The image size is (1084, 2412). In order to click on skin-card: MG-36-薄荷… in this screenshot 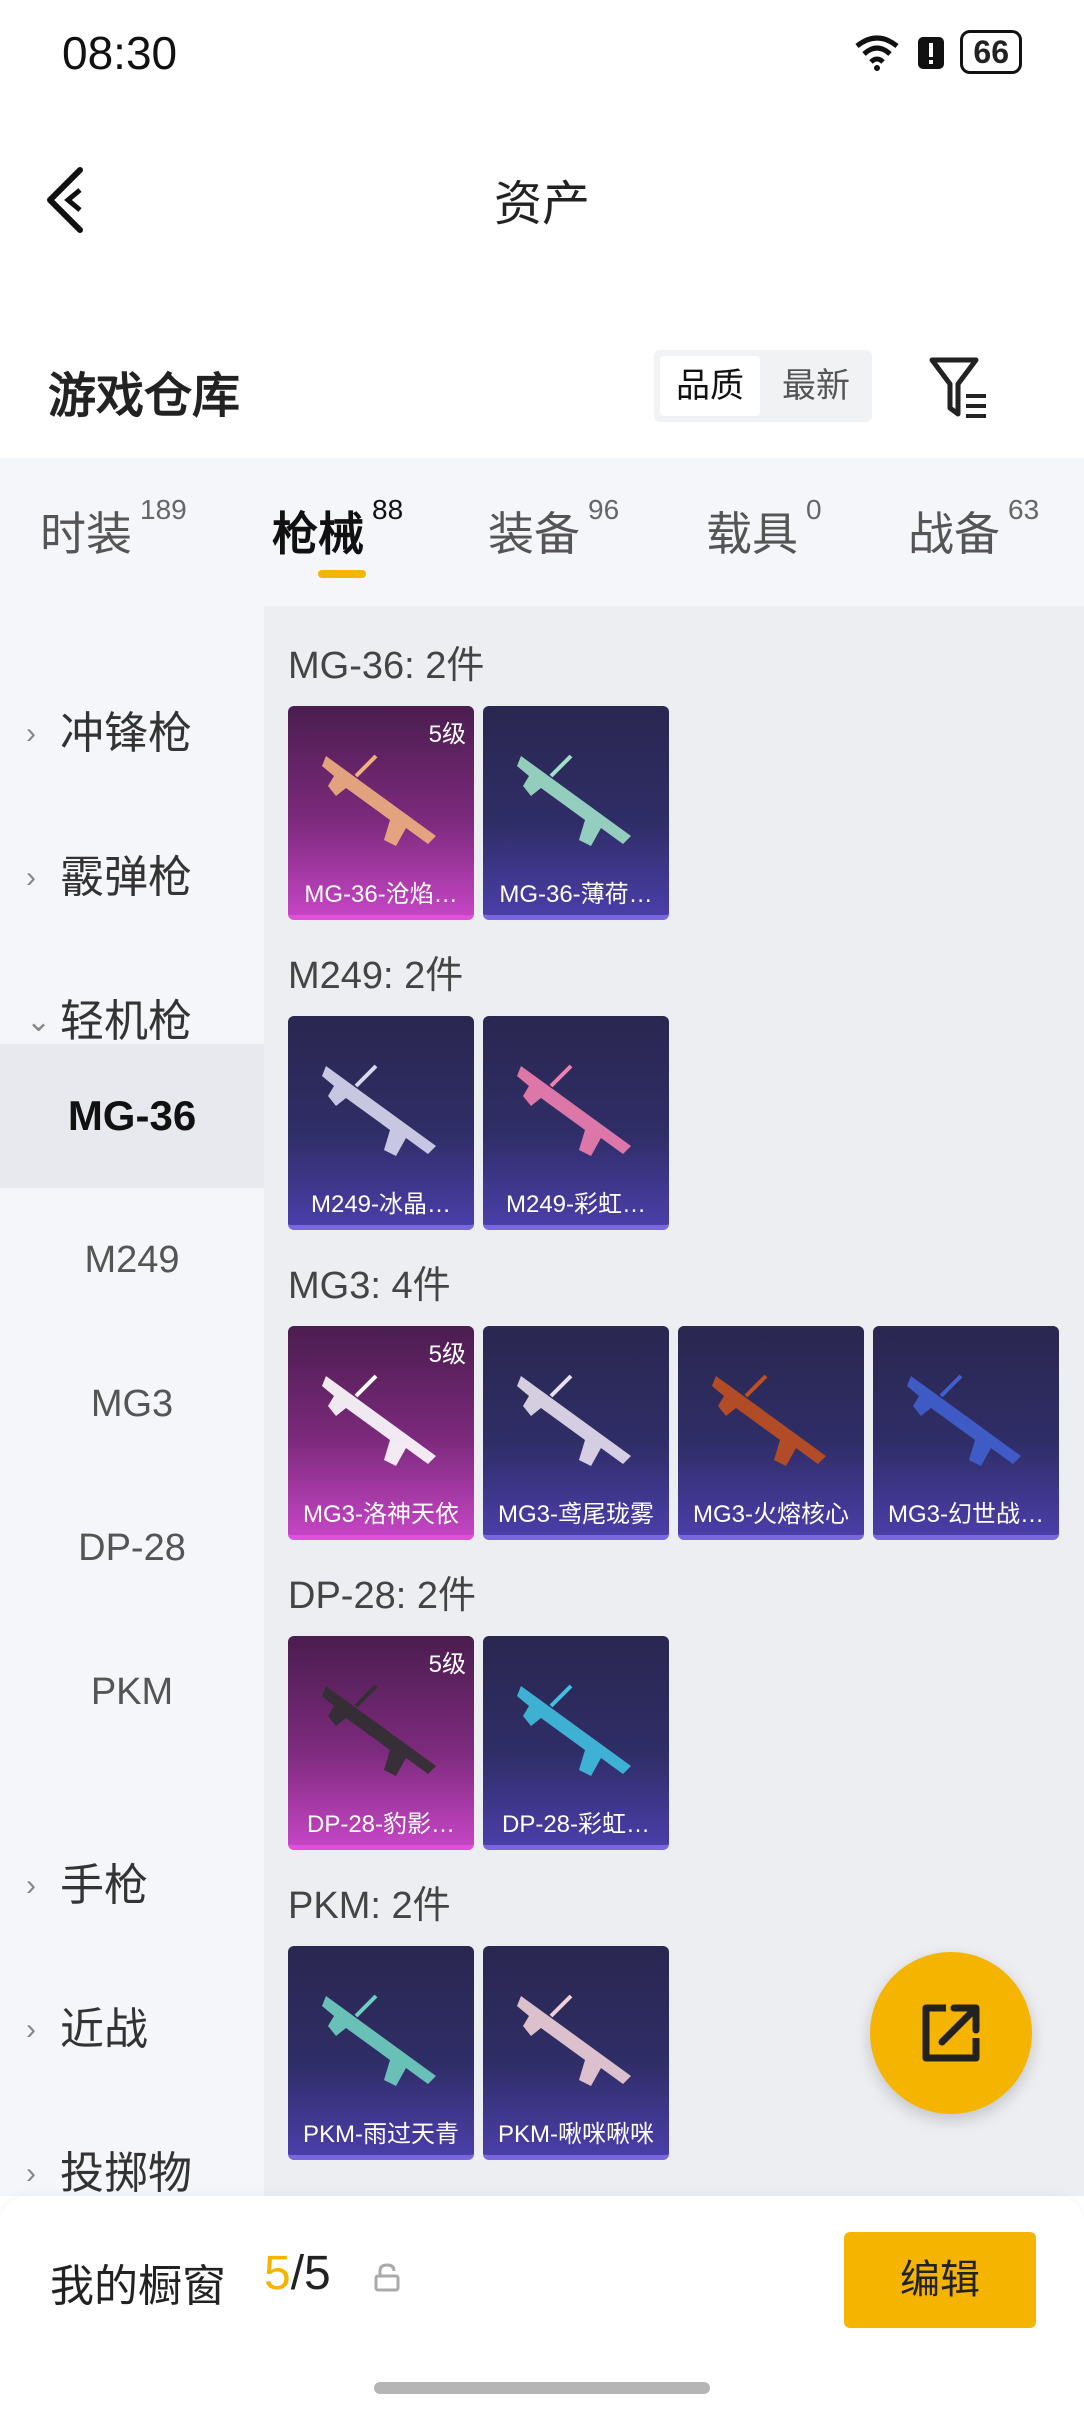, I will do `click(576, 813)`.